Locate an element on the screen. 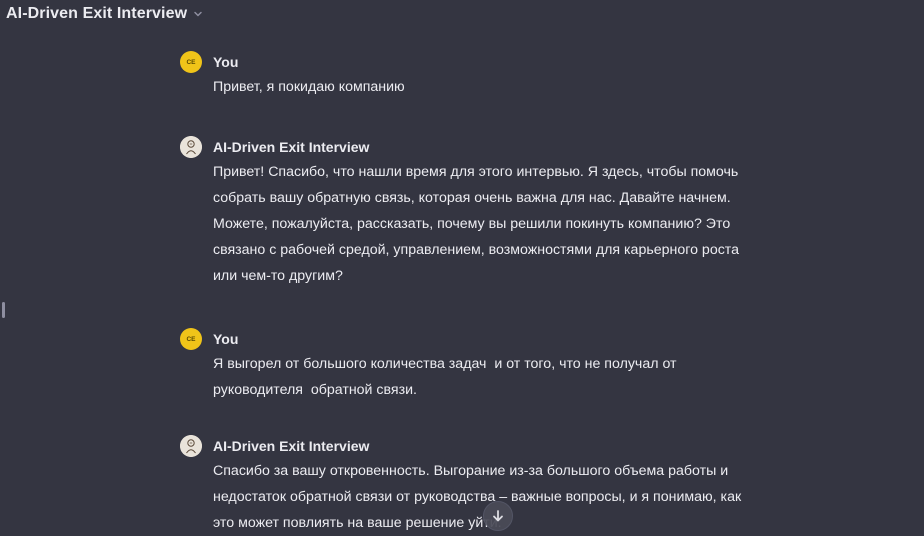  scroll-to-bottom-button is located at coordinates (498, 516).